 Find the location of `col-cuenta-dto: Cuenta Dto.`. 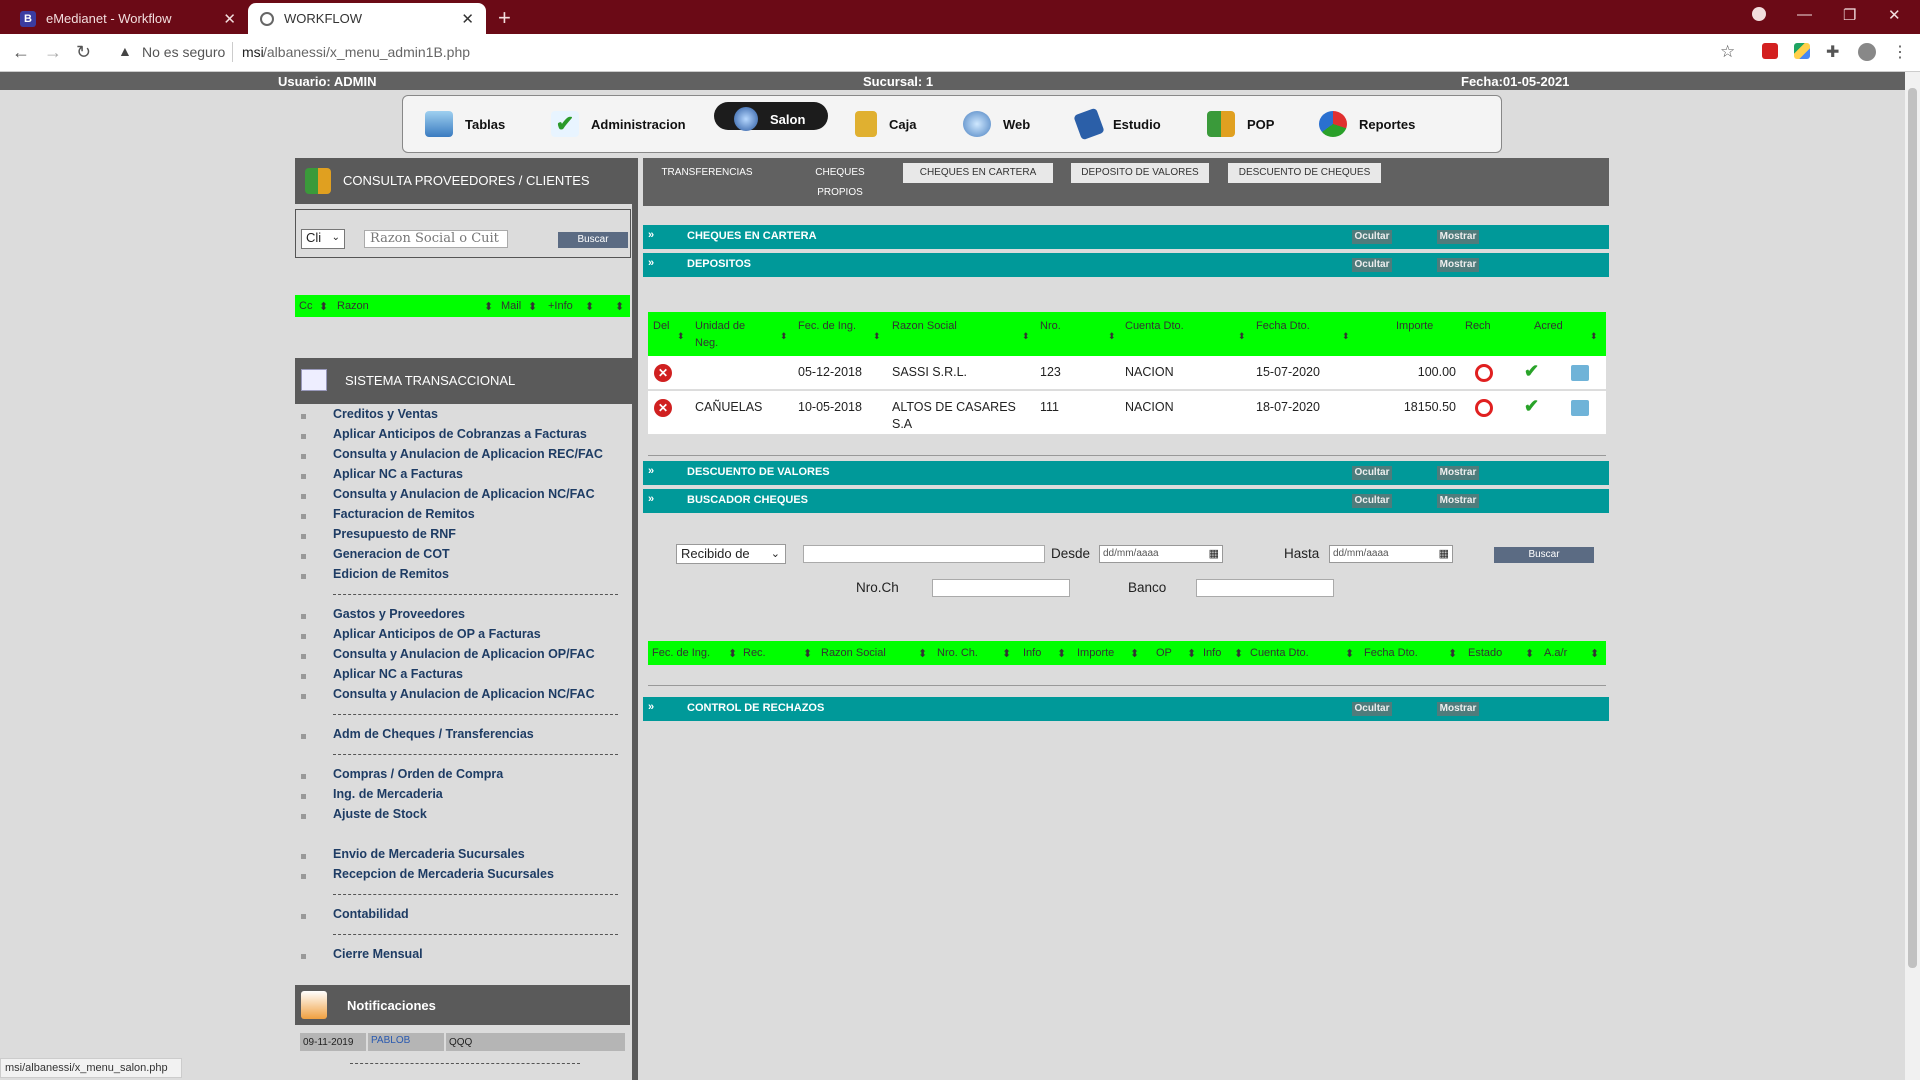

col-cuenta-dto: Cuenta Dto. is located at coordinates (1279, 653).